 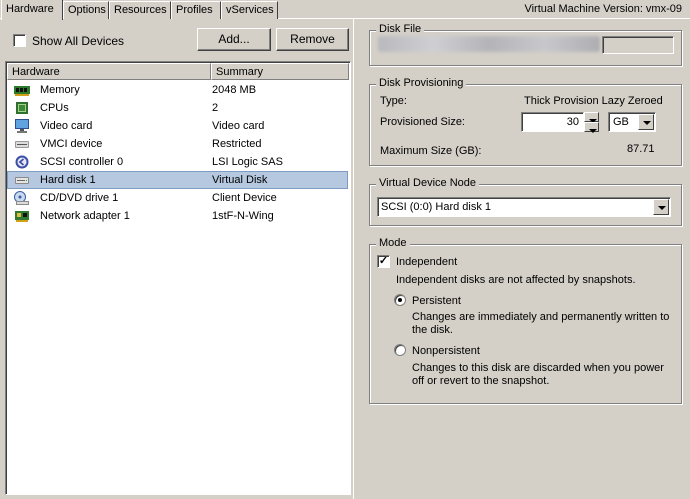 I want to click on nonpersistent-radio, so click(x=400, y=350).